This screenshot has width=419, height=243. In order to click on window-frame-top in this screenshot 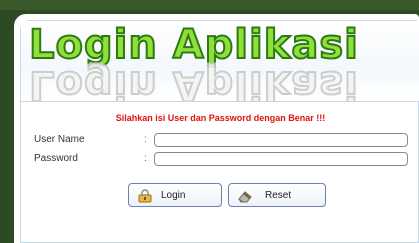, I will do `click(209, 5)`.